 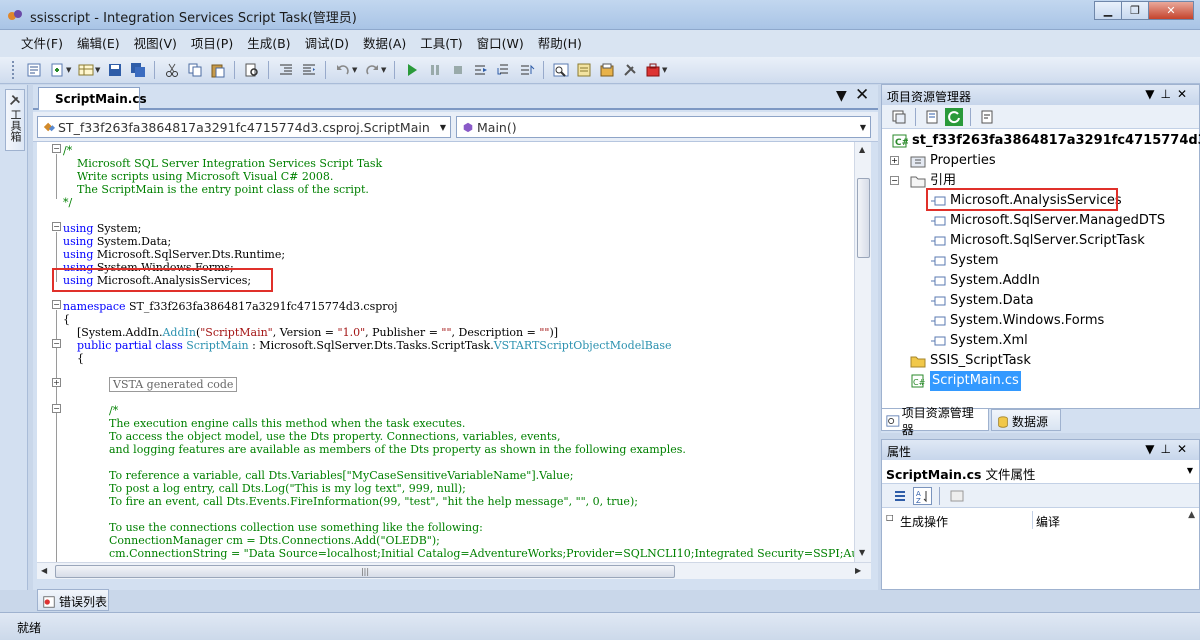 What do you see at coordinates (327, 43) in the screenshot?
I see `menu-debug: 调试(D)` at bounding box center [327, 43].